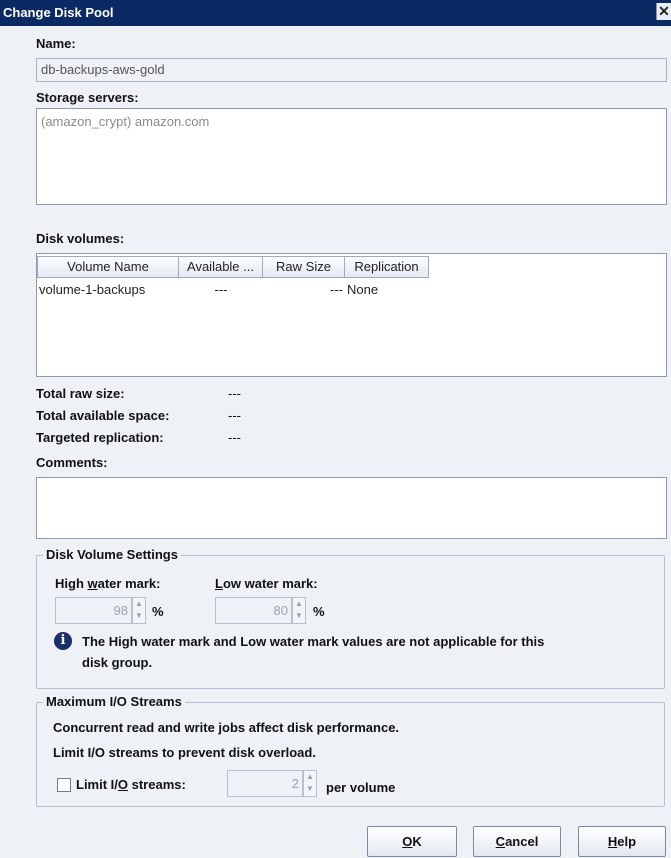 This screenshot has width=671, height=858. What do you see at coordinates (663, 11) in the screenshot?
I see `close-icon: ✕` at bounding box center [663, 11].